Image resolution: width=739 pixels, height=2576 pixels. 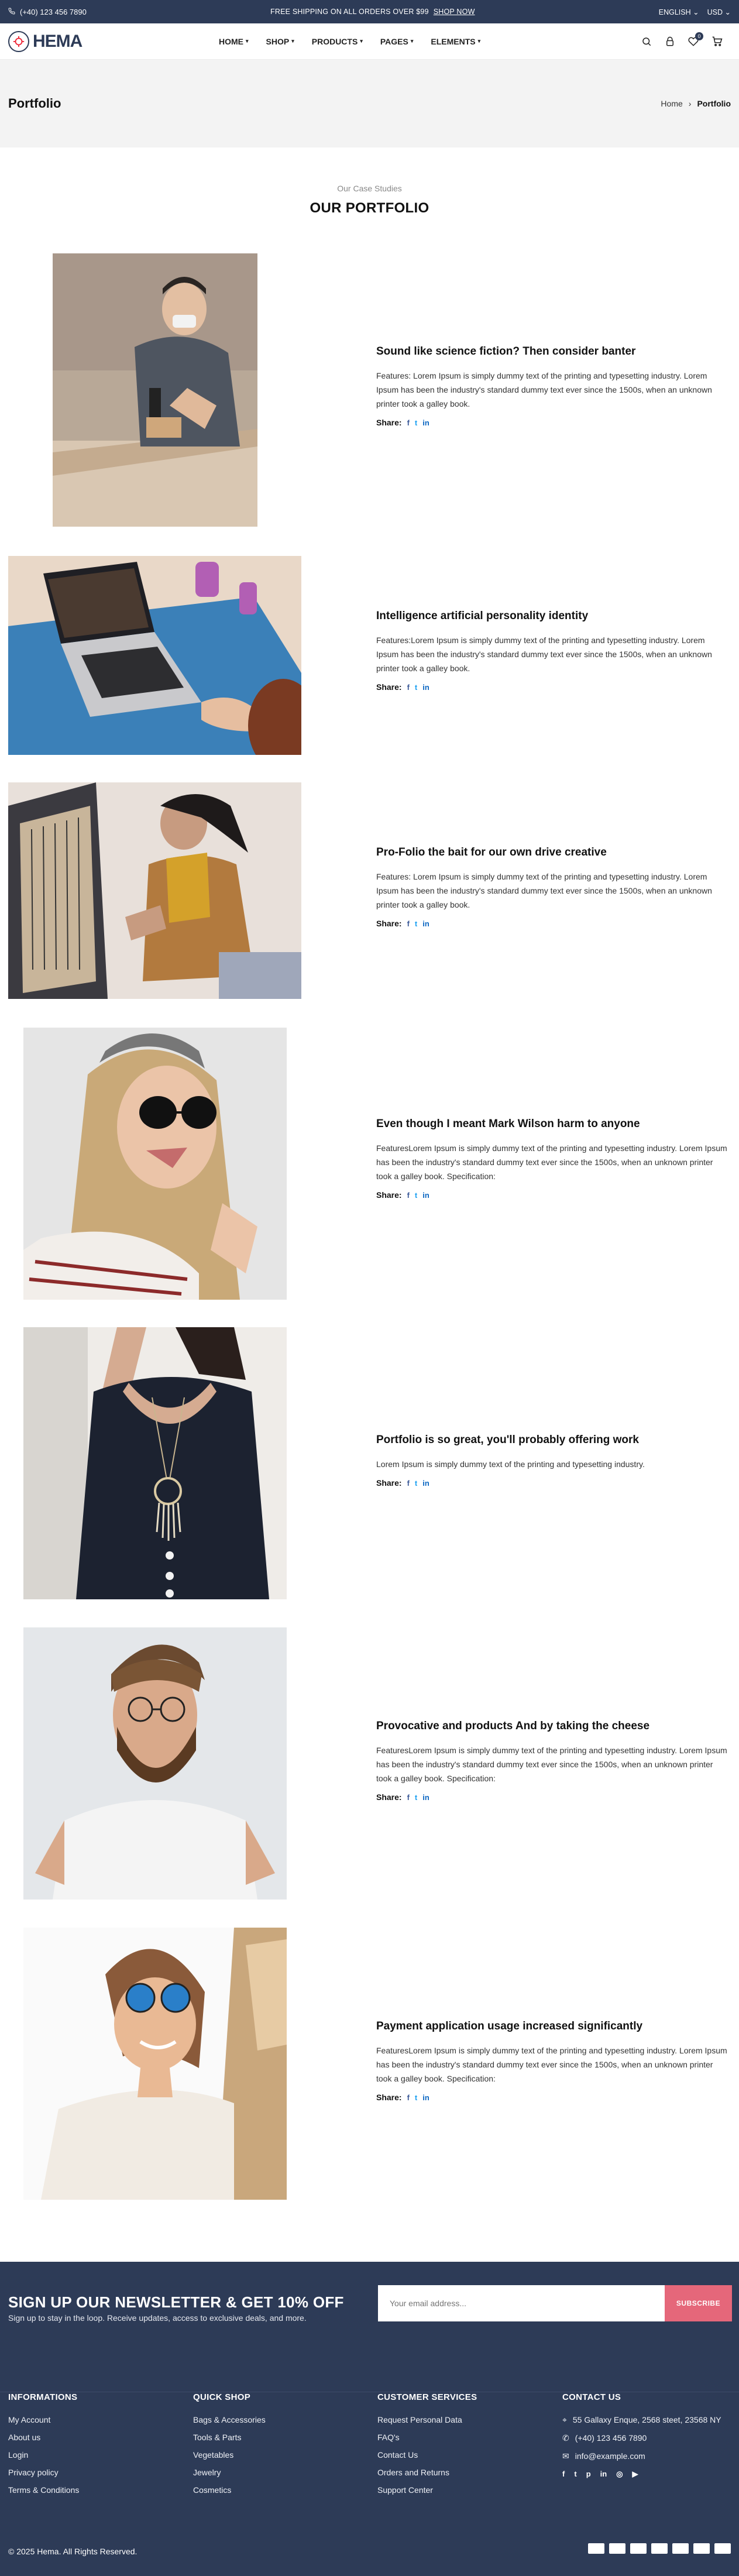 I want to click on topbar-phone: (+40) 123 456 7890, so click(x=47, y=12).